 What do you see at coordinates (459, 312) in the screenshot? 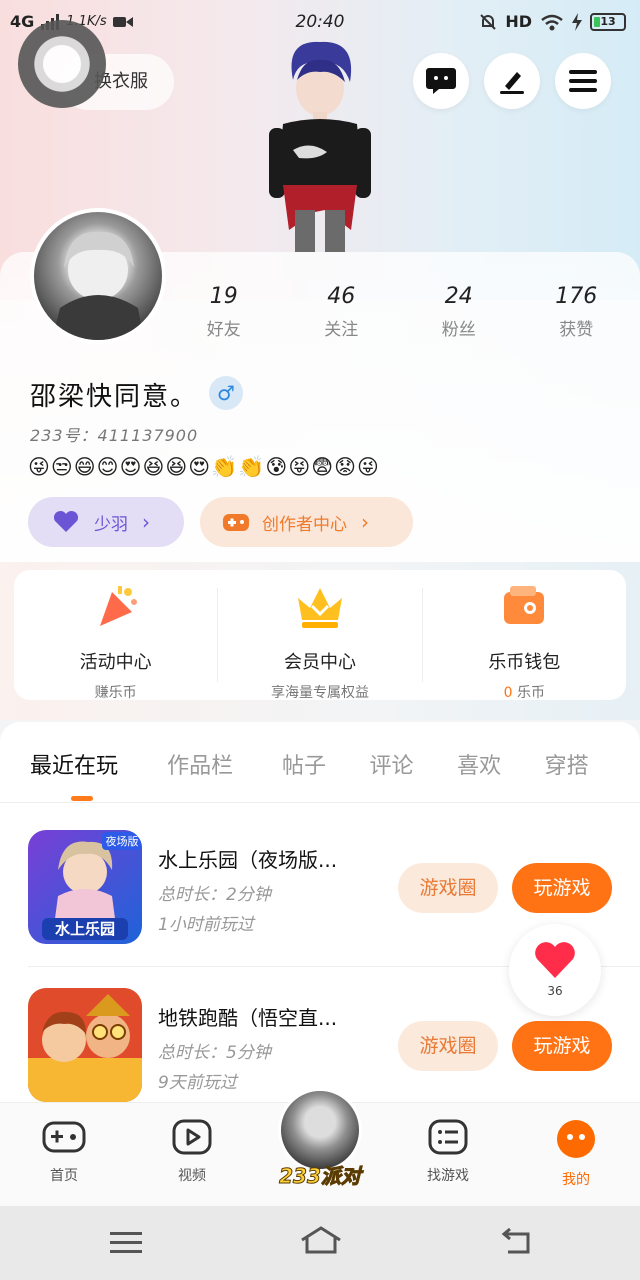
I see `stat-followers: 24 粉丝` at bounding box center [459, 312].